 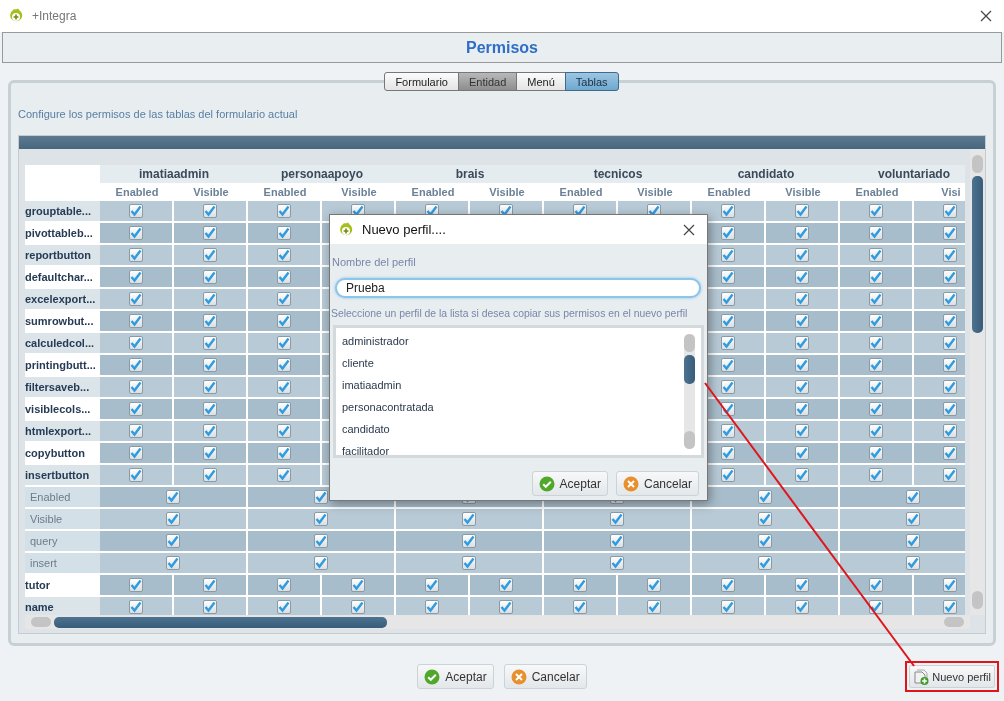 What do you see at coordinates (977, 382) in the screenshot?
I see `vertical-scrollbar` at bounding box center [977, 382].